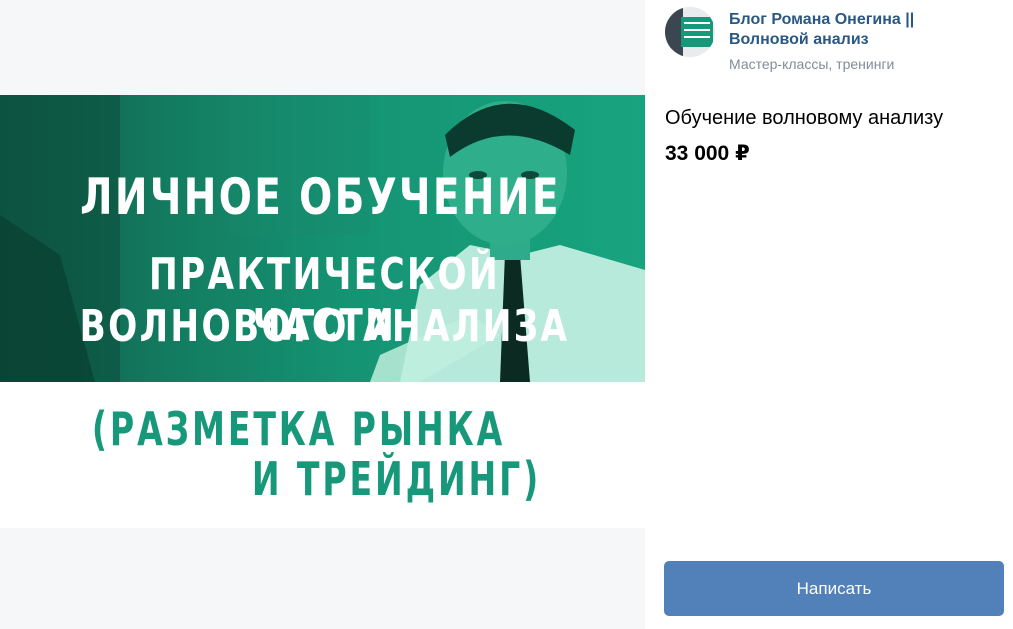 This screenshot has height=629, width=1013. Describe the element at coordinates (320, 197) in the screenshot. I see `headline-line-1: ЛИЧНОЕ ОБУЧЕНИЕ` at that location.